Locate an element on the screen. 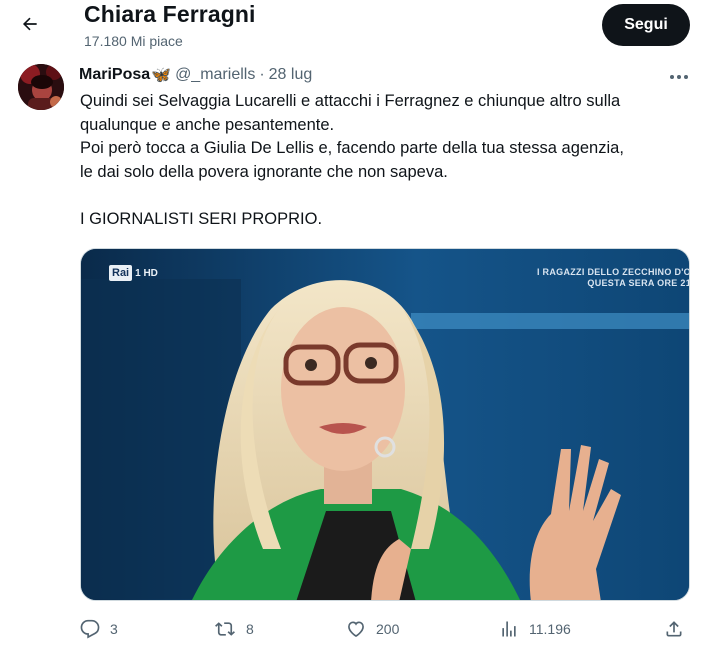  views-icon is located at coordinates (509, 629).